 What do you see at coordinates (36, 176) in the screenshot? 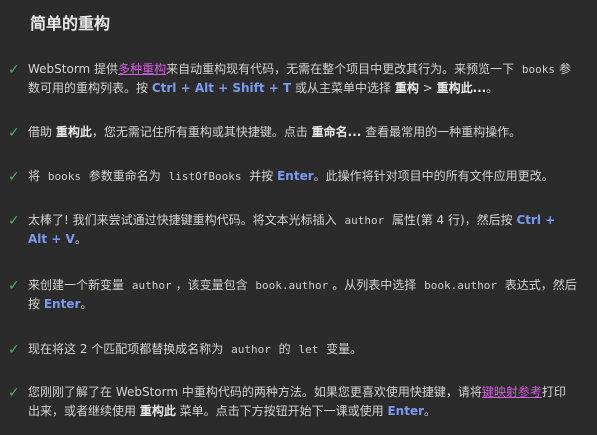
I see `step-text-span: 将` at bounding box center [36, 176].